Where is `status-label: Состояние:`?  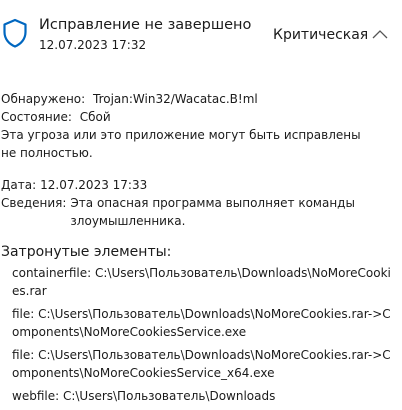
status-label: Состояние: is located at coordinates (36, 117).